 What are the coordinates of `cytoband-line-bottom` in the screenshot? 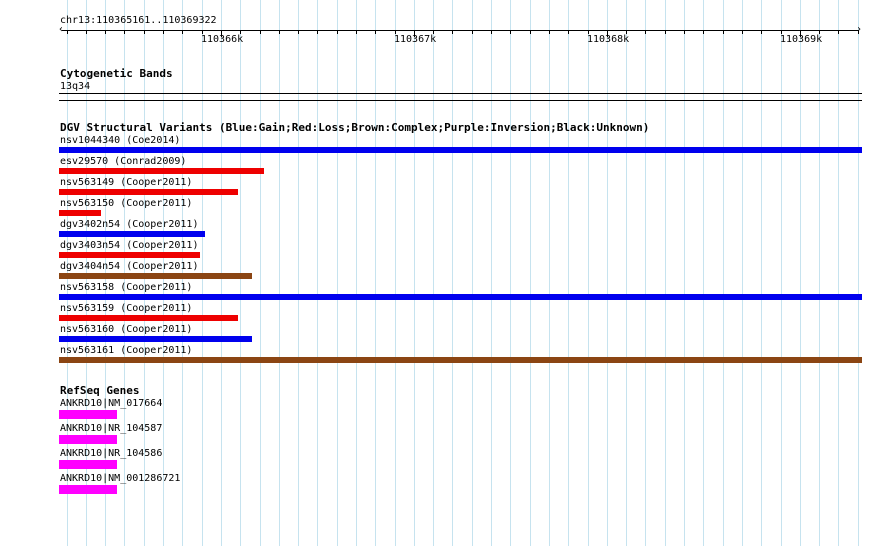 It's located at (460, 100).